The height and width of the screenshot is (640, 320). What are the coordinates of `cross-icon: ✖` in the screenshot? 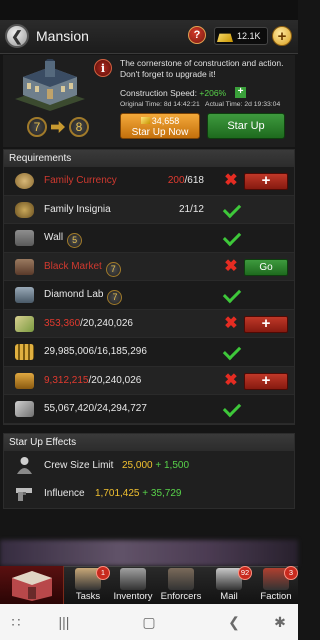 It's located at (231, 180).